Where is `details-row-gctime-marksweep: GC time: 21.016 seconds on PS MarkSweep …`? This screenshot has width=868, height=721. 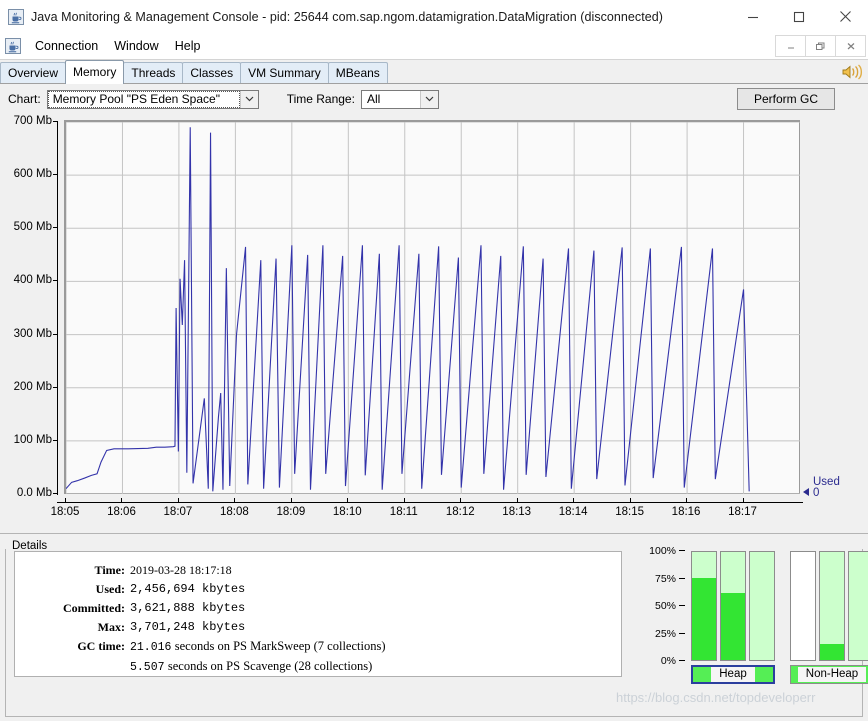
details-row-gctime-marksweep: GC time: 21.016 seconds on PS MarkSweep … is located at coordinates (200, 647).